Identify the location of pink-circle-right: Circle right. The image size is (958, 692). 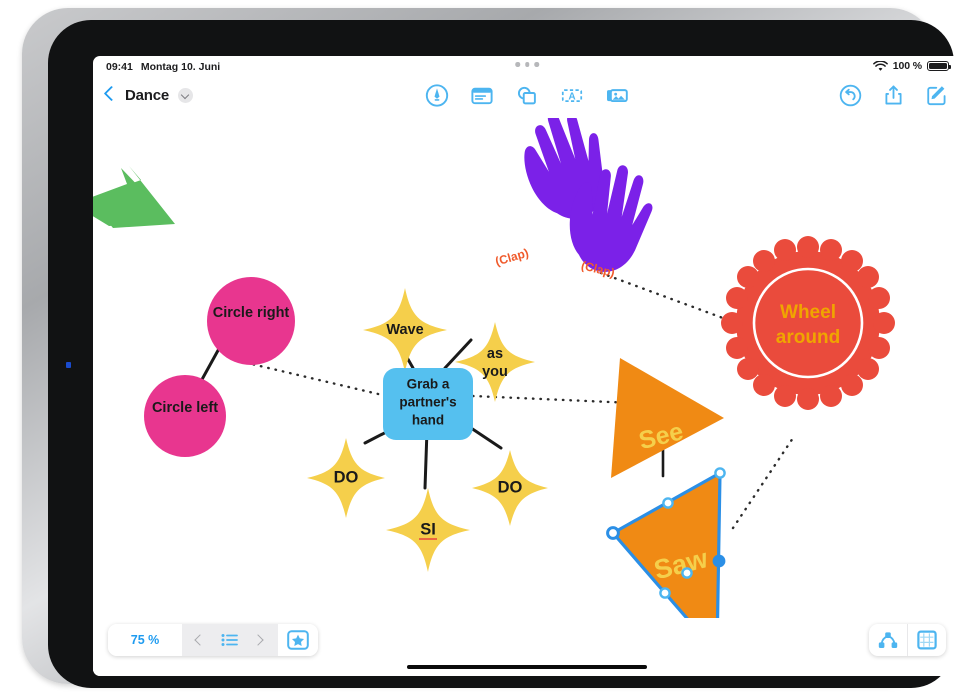
(251, 321).